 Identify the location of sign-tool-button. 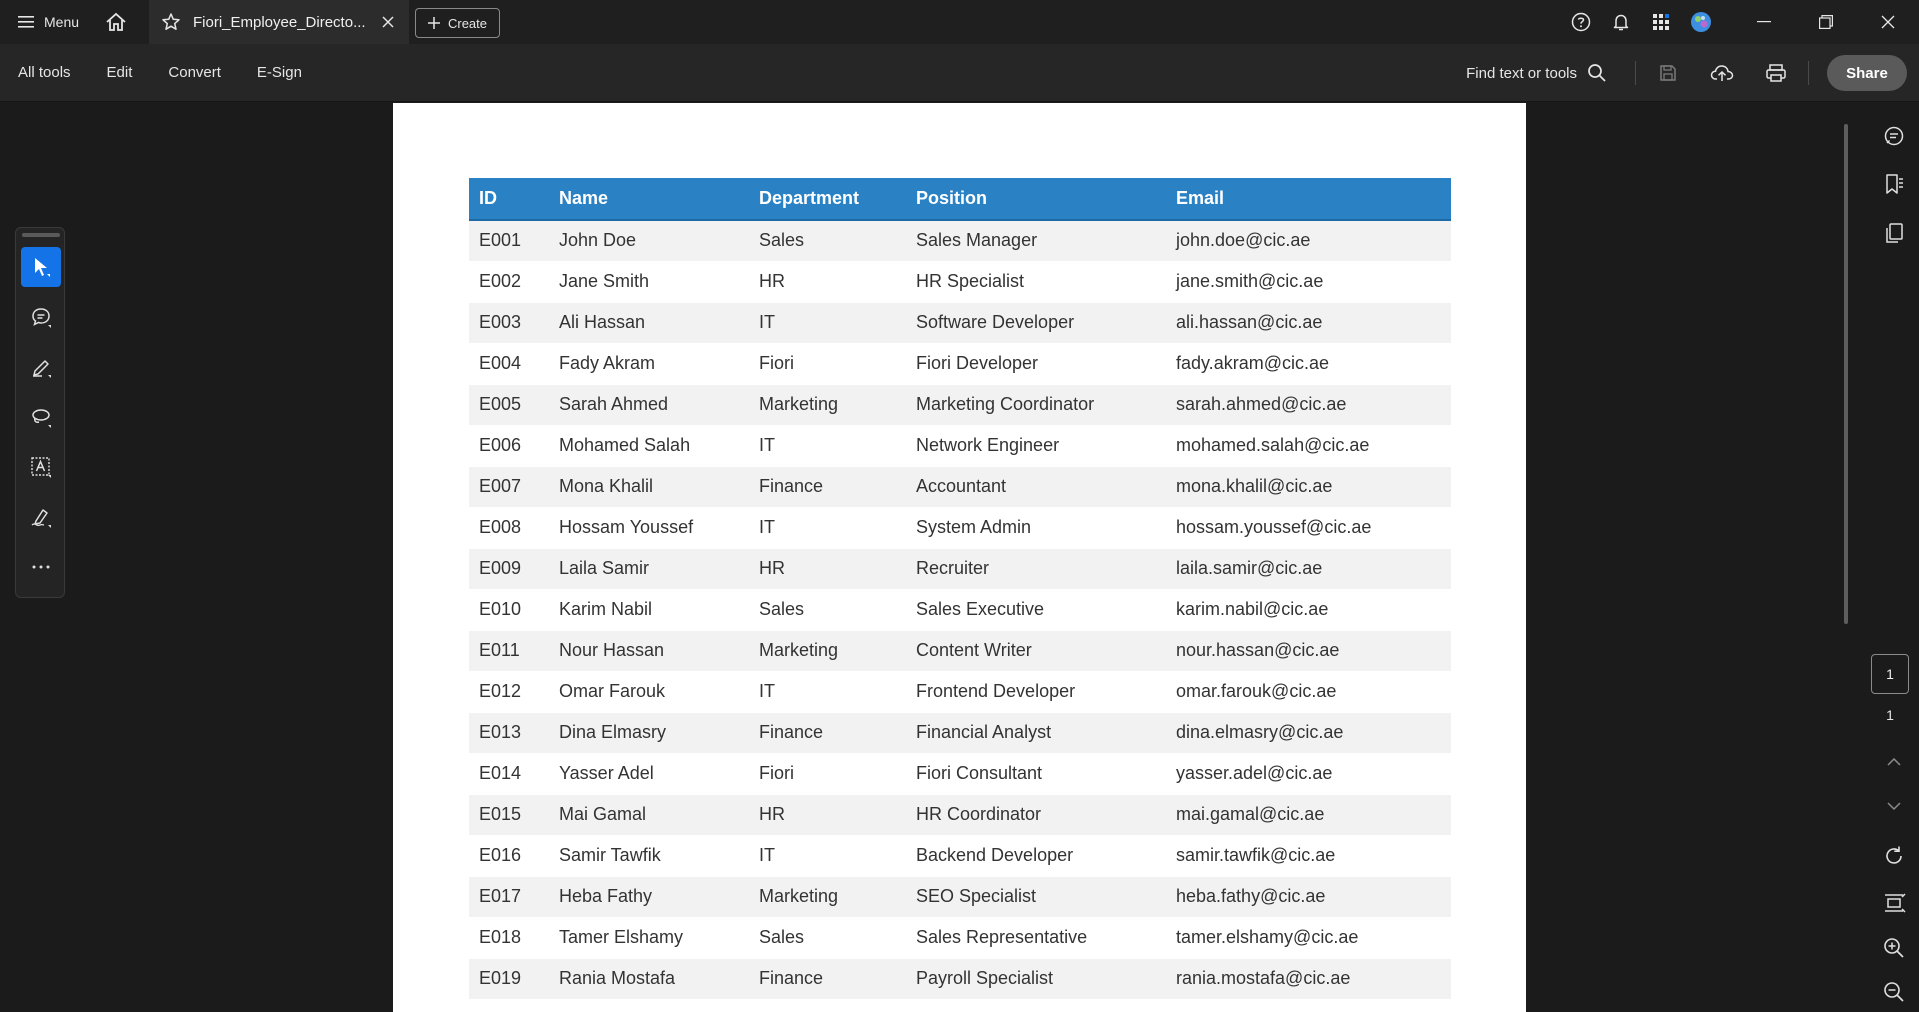
(41, 517).